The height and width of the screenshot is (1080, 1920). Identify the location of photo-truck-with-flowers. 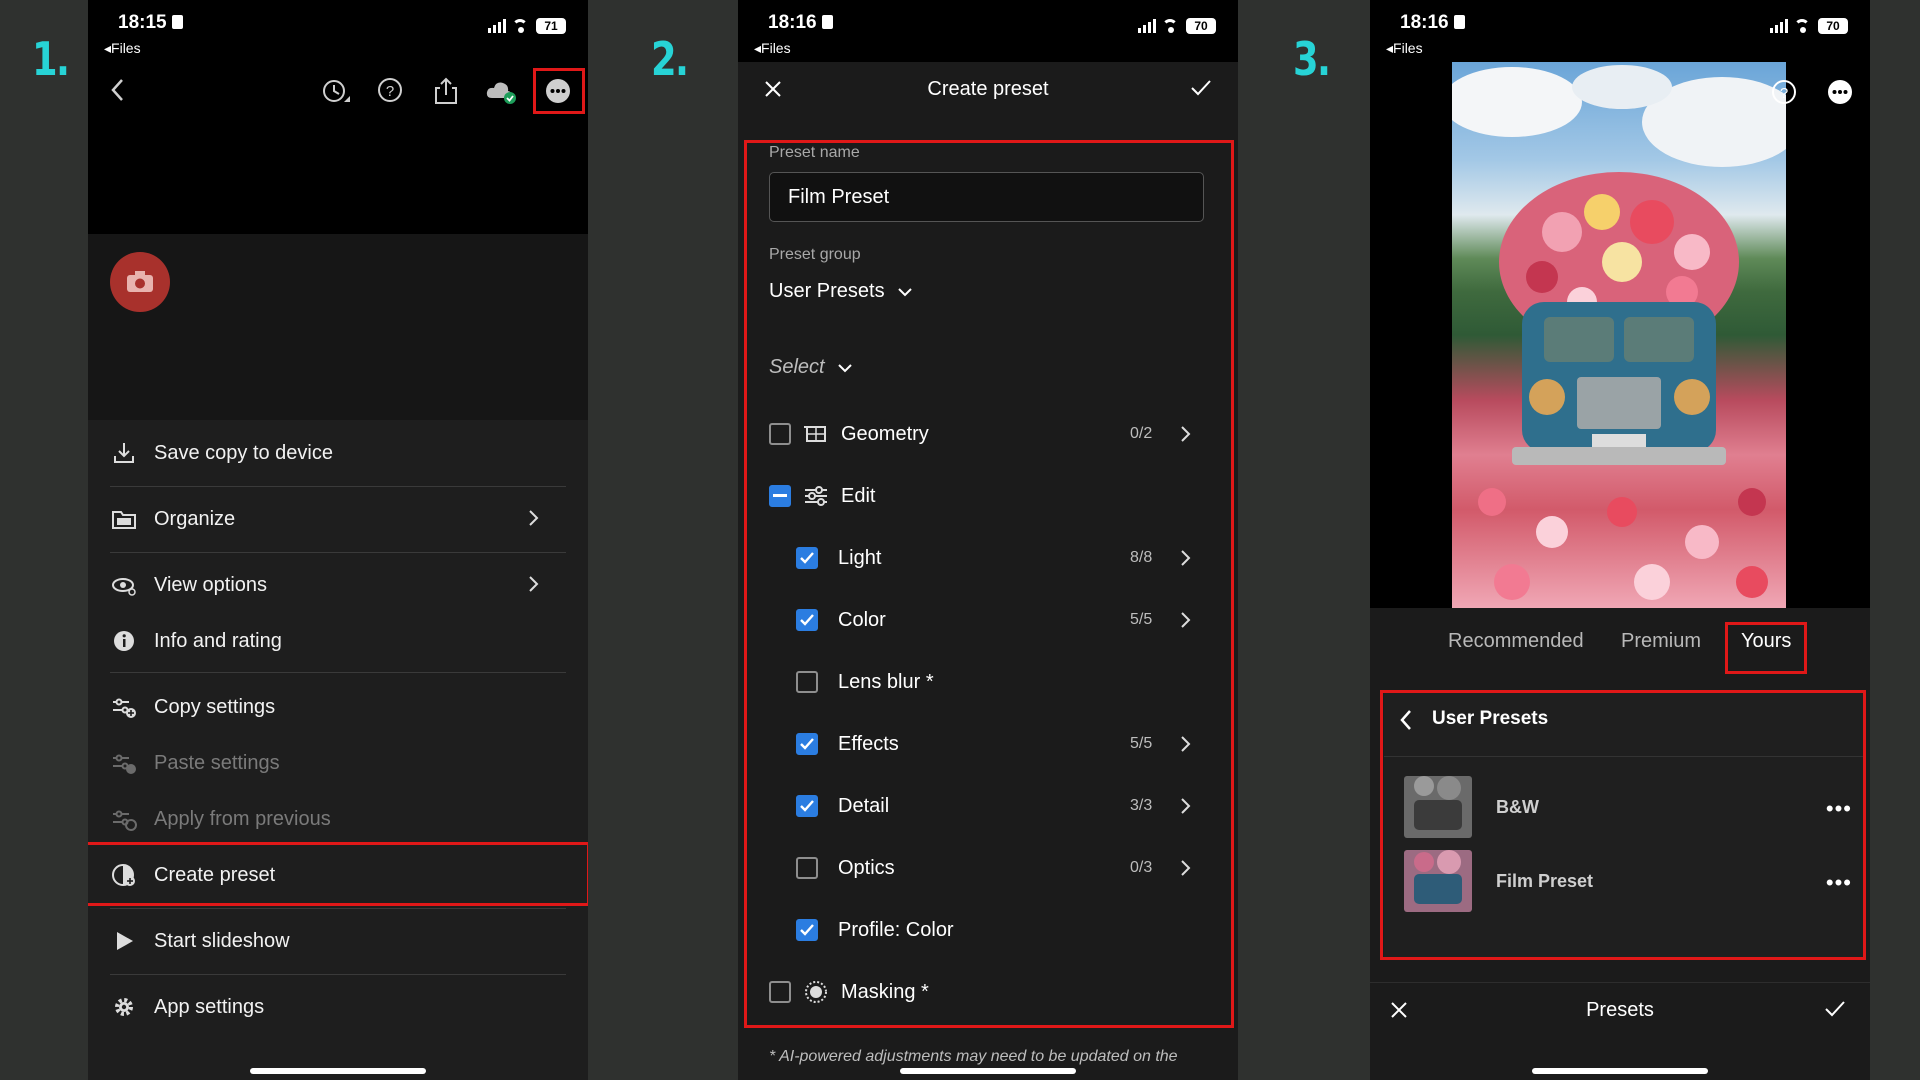
(1619, 335).